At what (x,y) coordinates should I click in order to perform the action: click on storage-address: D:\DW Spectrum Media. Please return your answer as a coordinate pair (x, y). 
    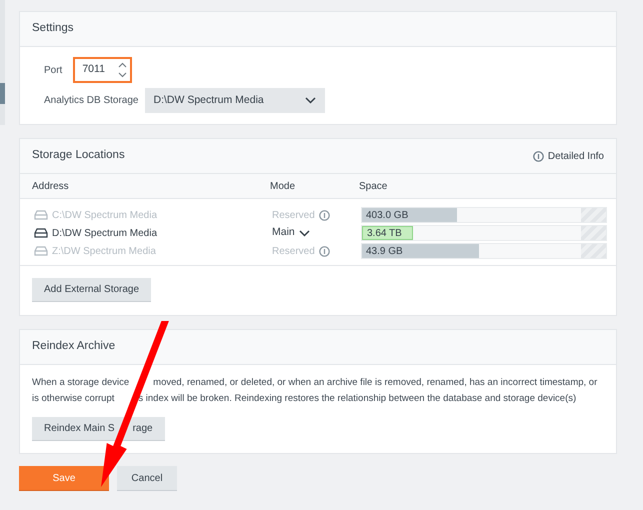
    Looking at the image, I should click on (105, 233).